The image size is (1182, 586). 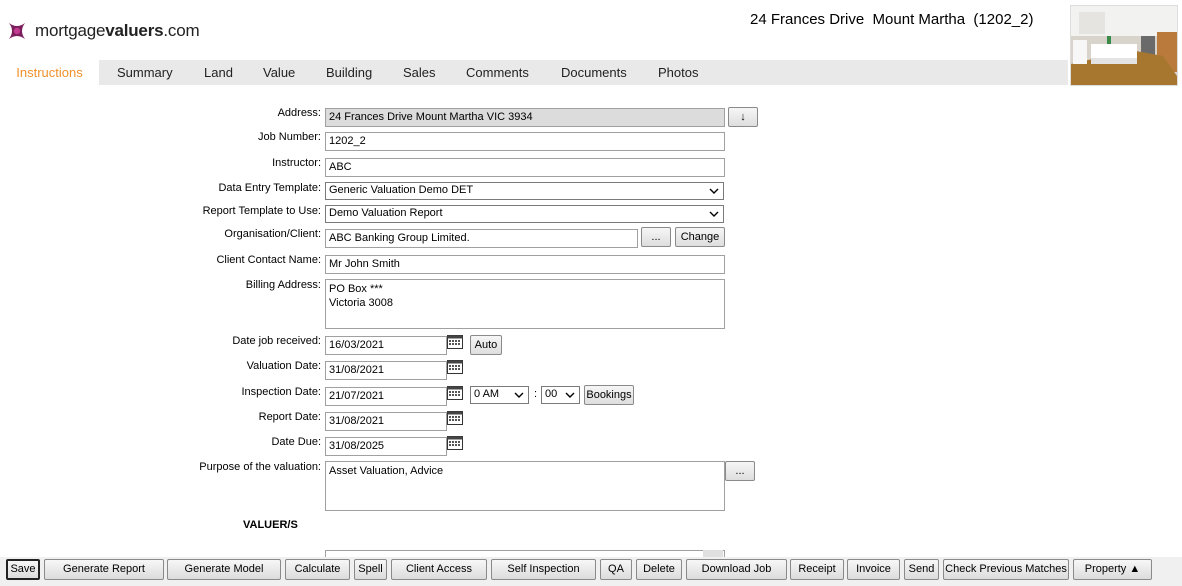 I want to click on address-field: 24 Frances Drive Mount Martha VIC 3934, so click(x=525, y=117).